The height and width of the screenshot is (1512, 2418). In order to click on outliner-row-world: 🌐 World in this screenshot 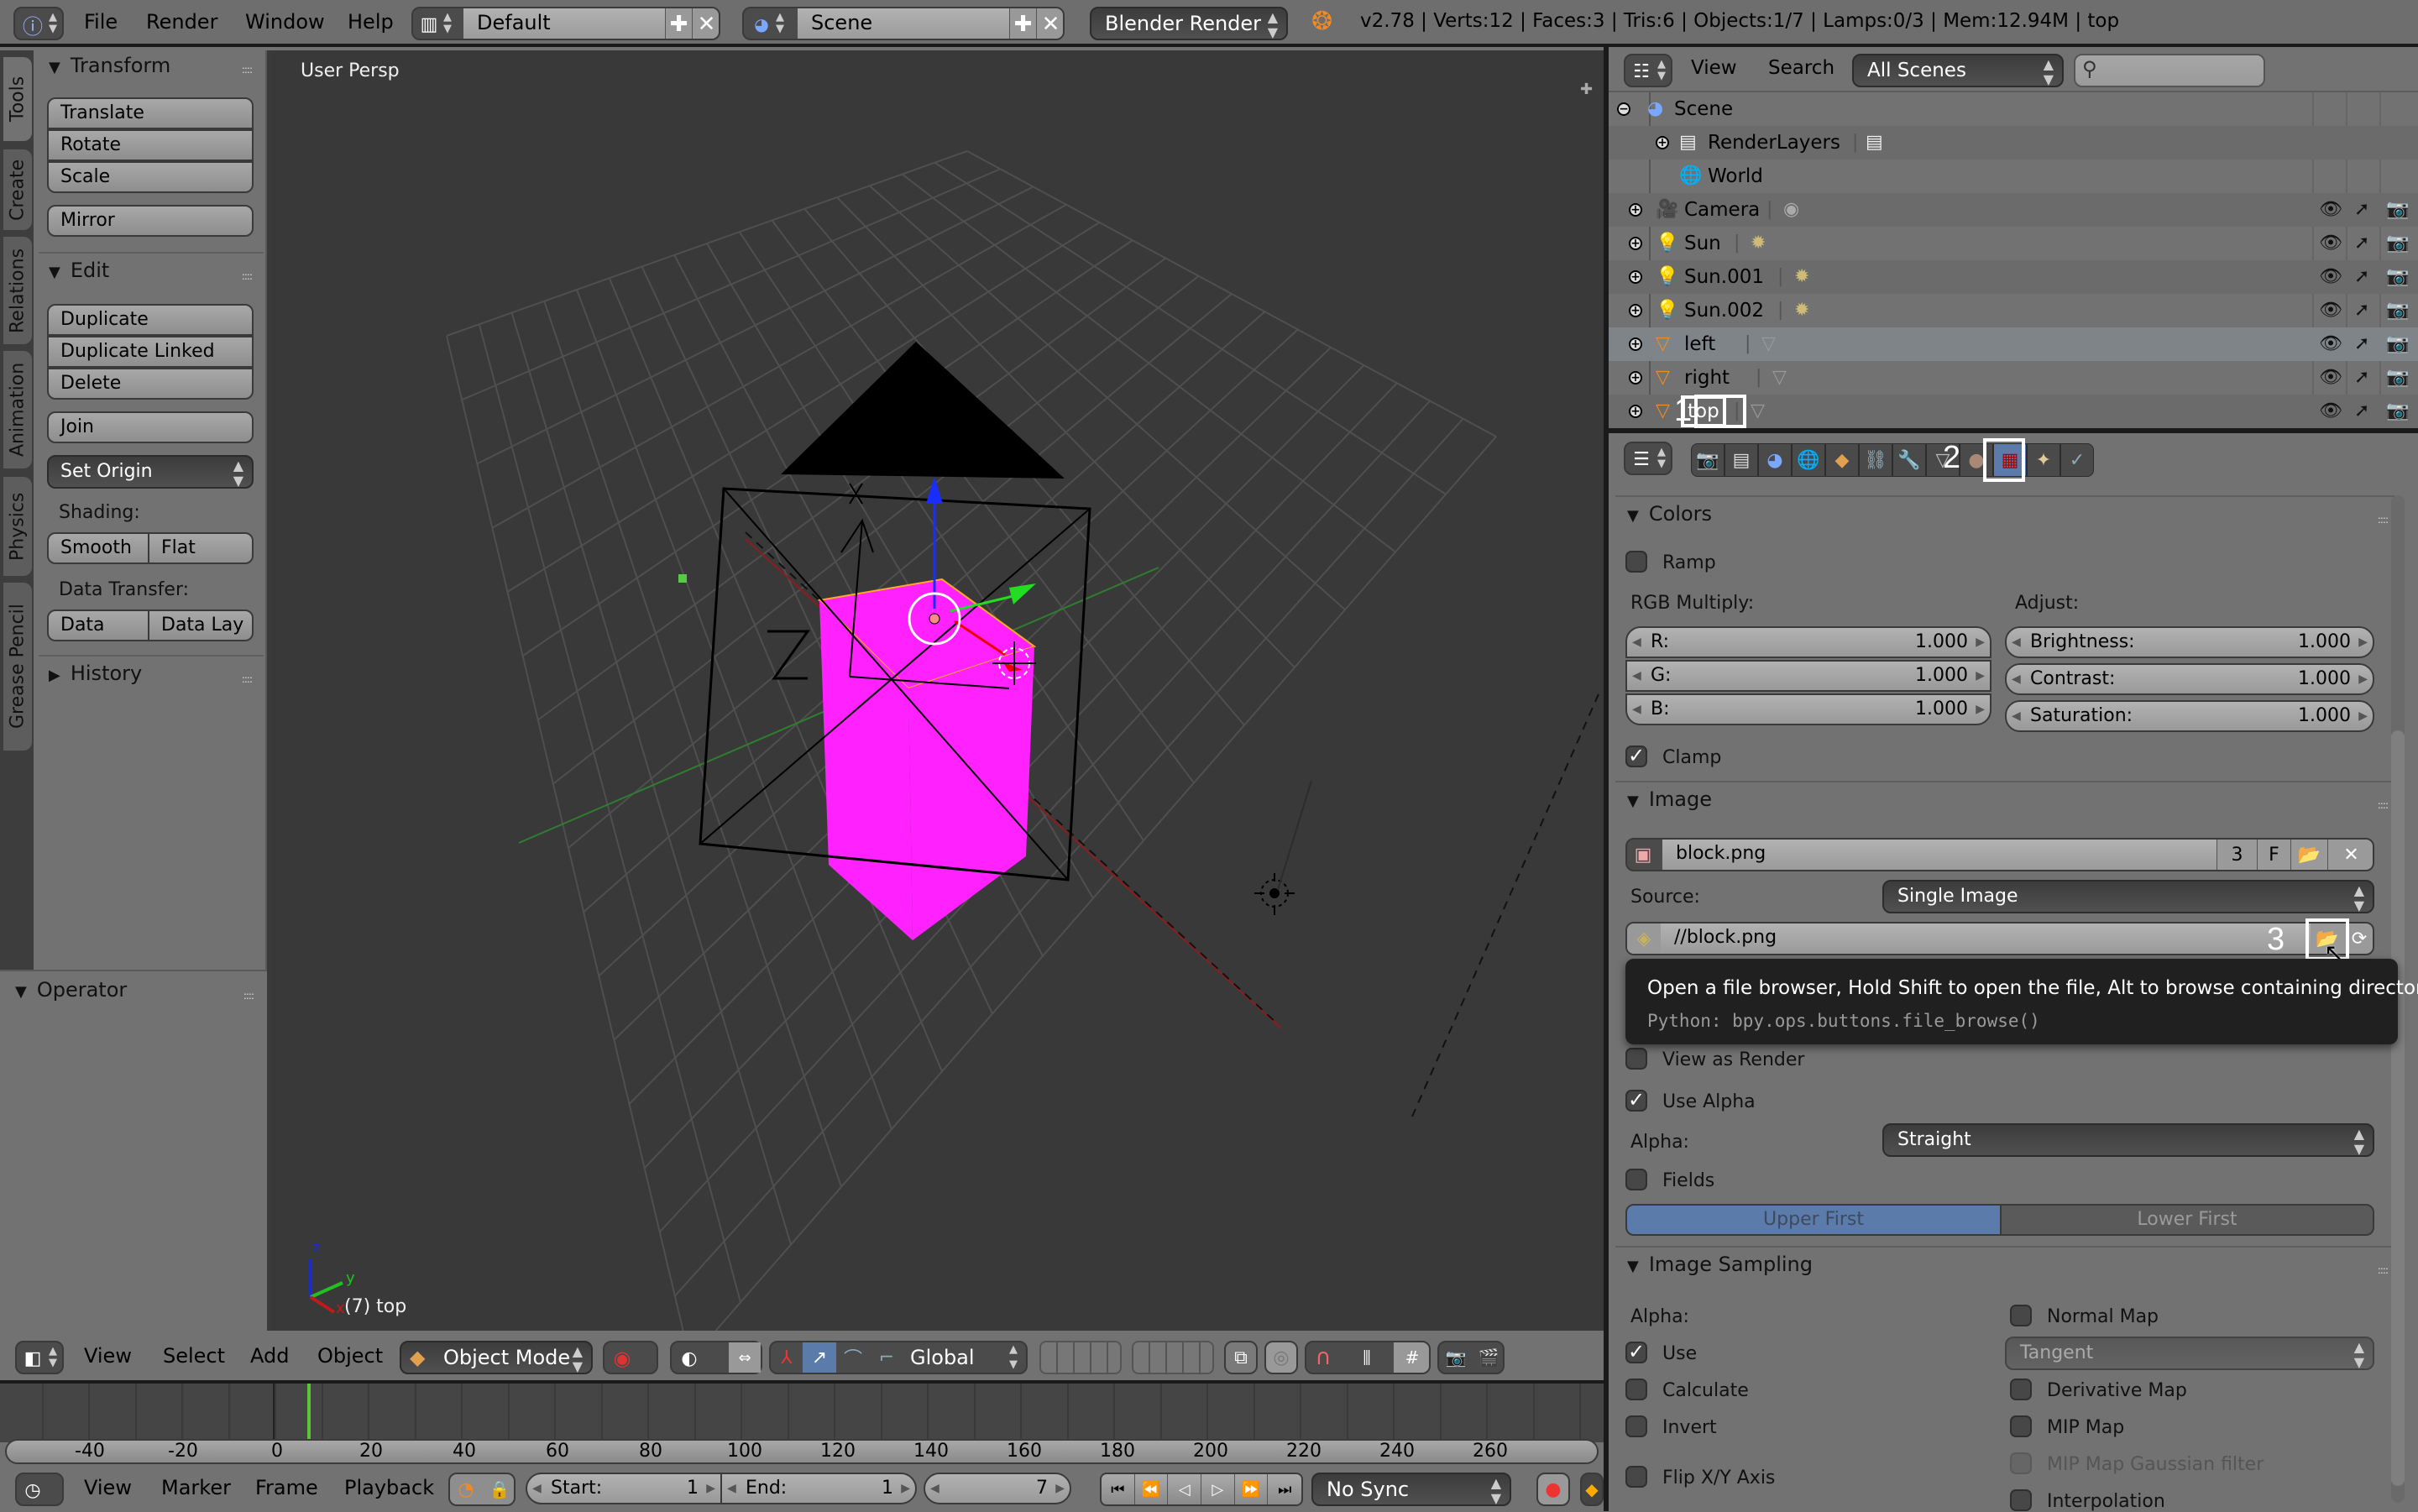, I will do `click(2013, 176)`.